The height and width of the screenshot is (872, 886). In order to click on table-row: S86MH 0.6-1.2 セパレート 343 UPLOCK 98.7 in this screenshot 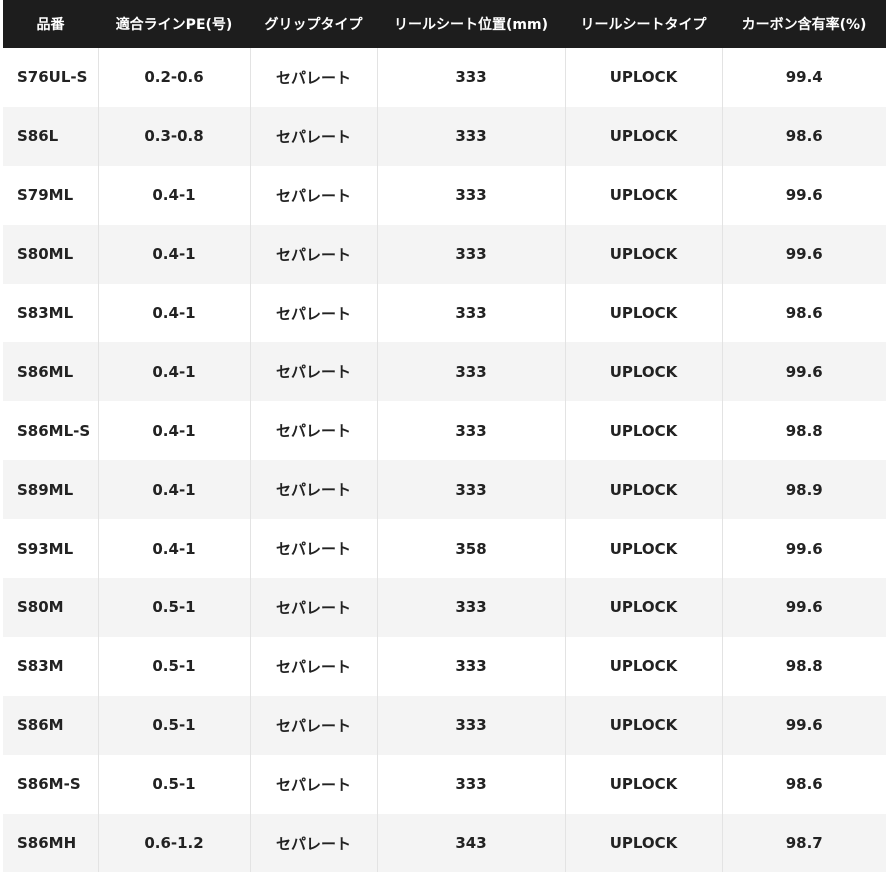, I will do `click(444, 842)`.